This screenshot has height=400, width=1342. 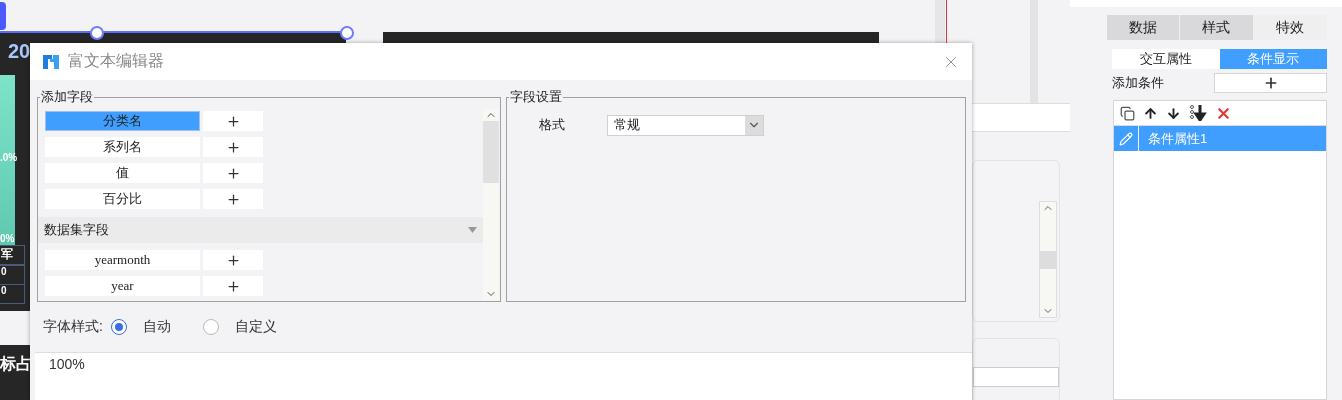 I want to click on radio-option: 自动, so click(x=140, y=327).